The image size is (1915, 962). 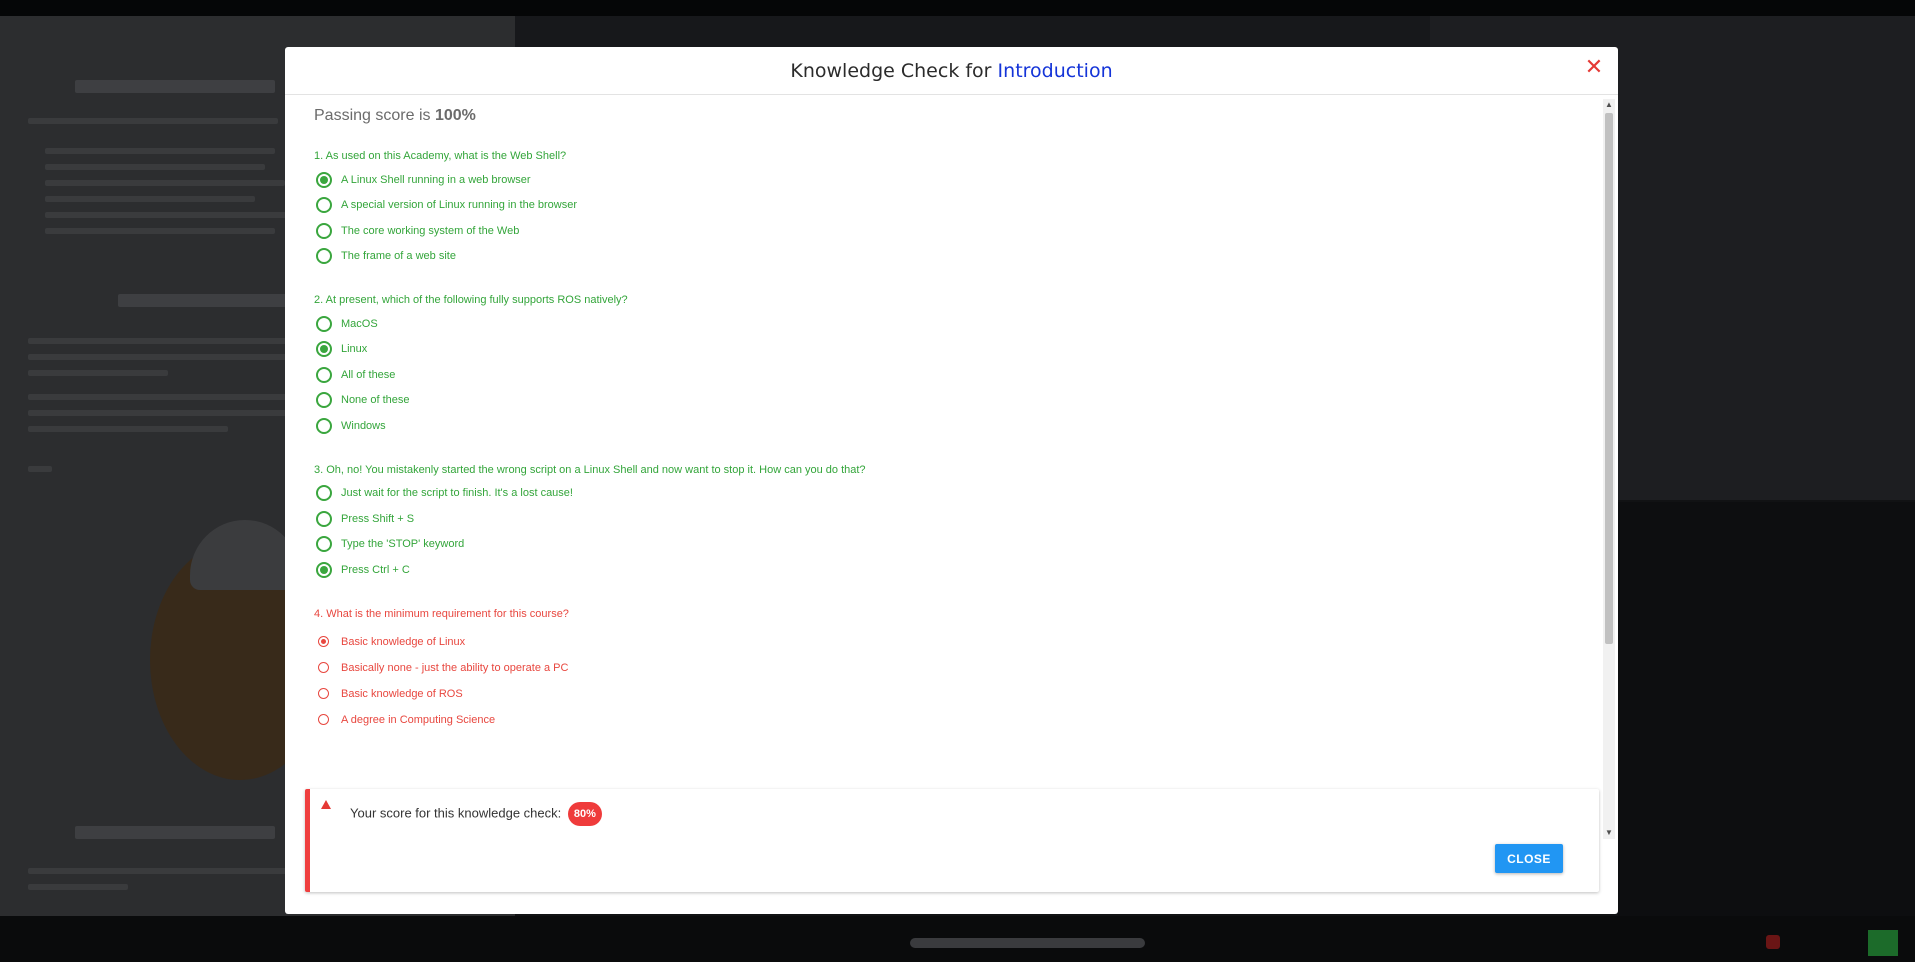 What do you see at coordinates (403, 544) in the screenshot?
I see `answer-option-label: Type the 'STOP' keyword` at bounding box center [403, 544].